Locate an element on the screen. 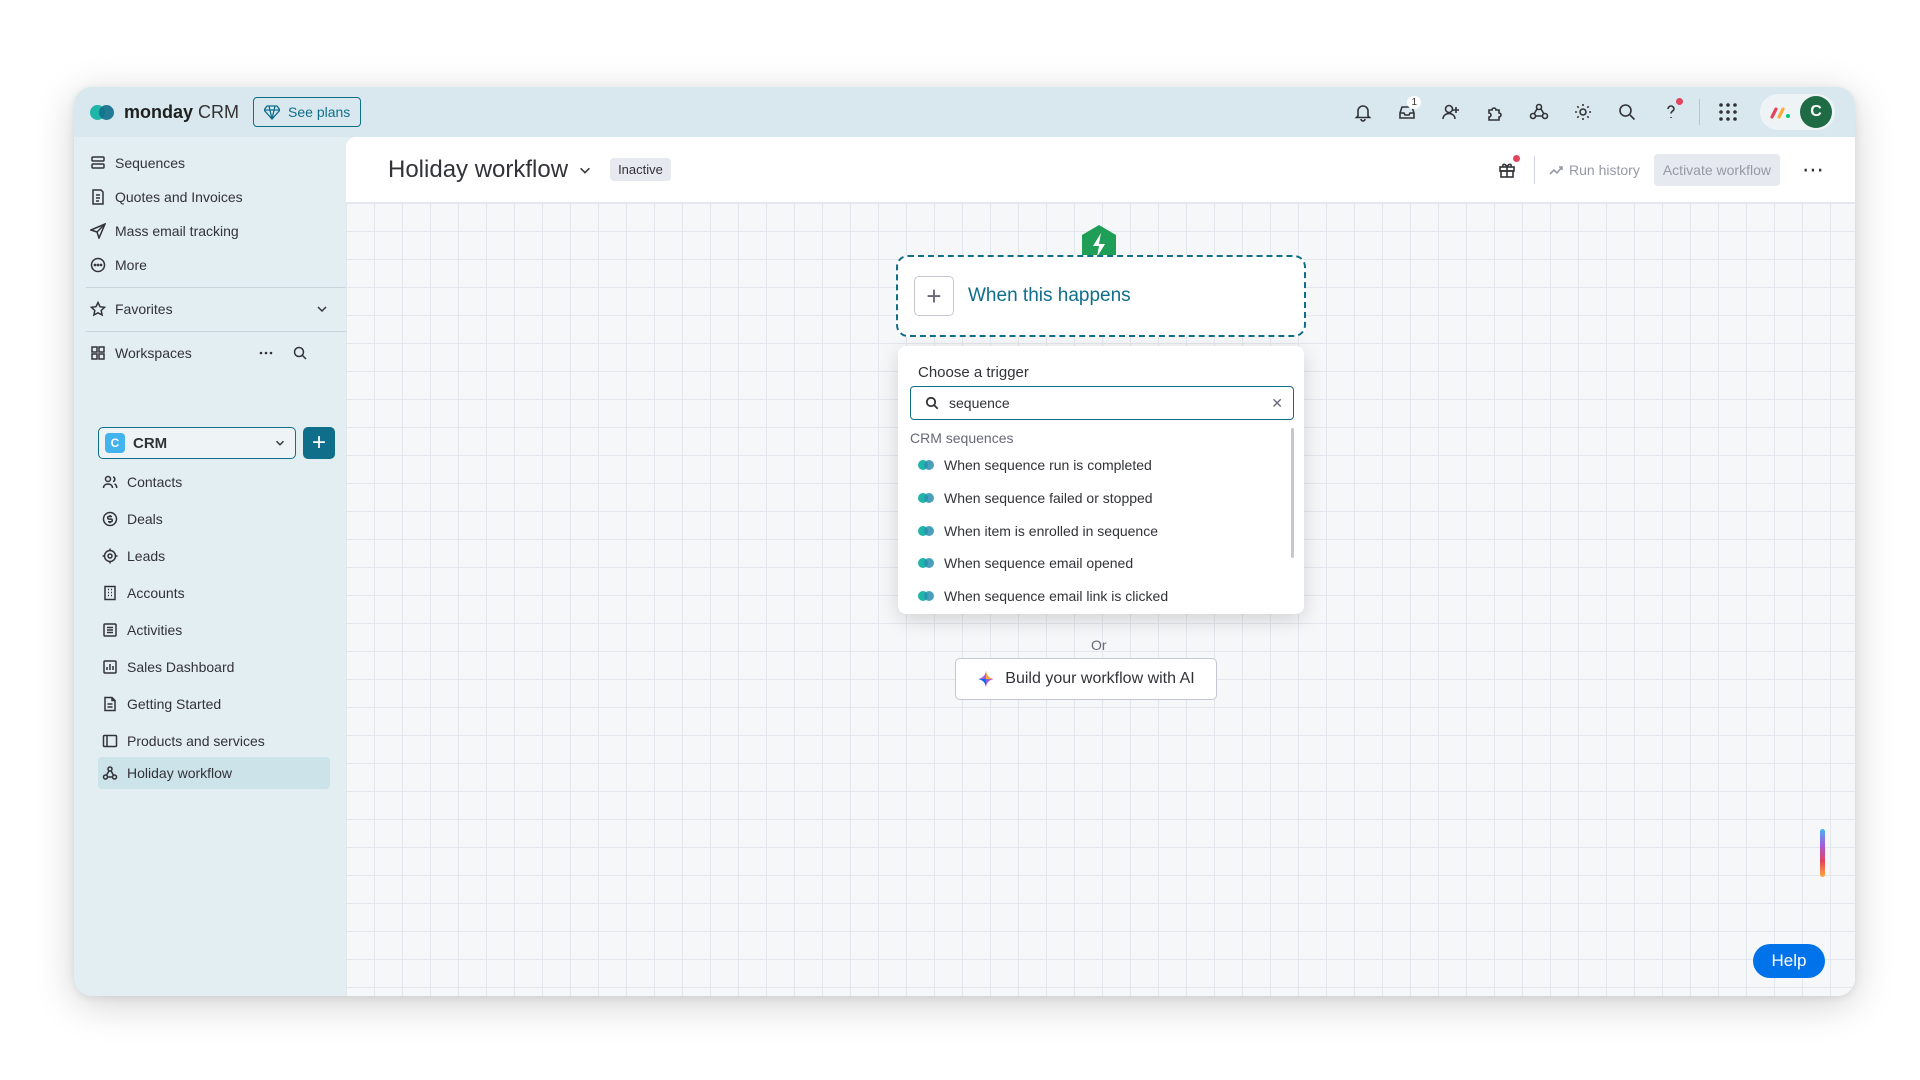  help-menu-button is located at coordinates (1671, 112).